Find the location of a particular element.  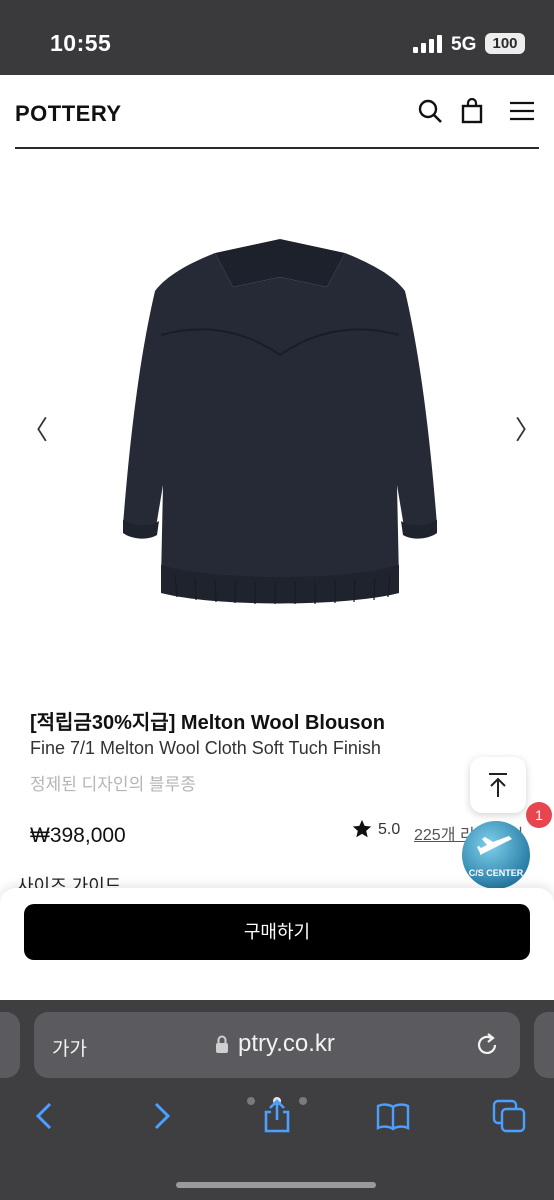

star-icon is located at coordinates (362, 828).